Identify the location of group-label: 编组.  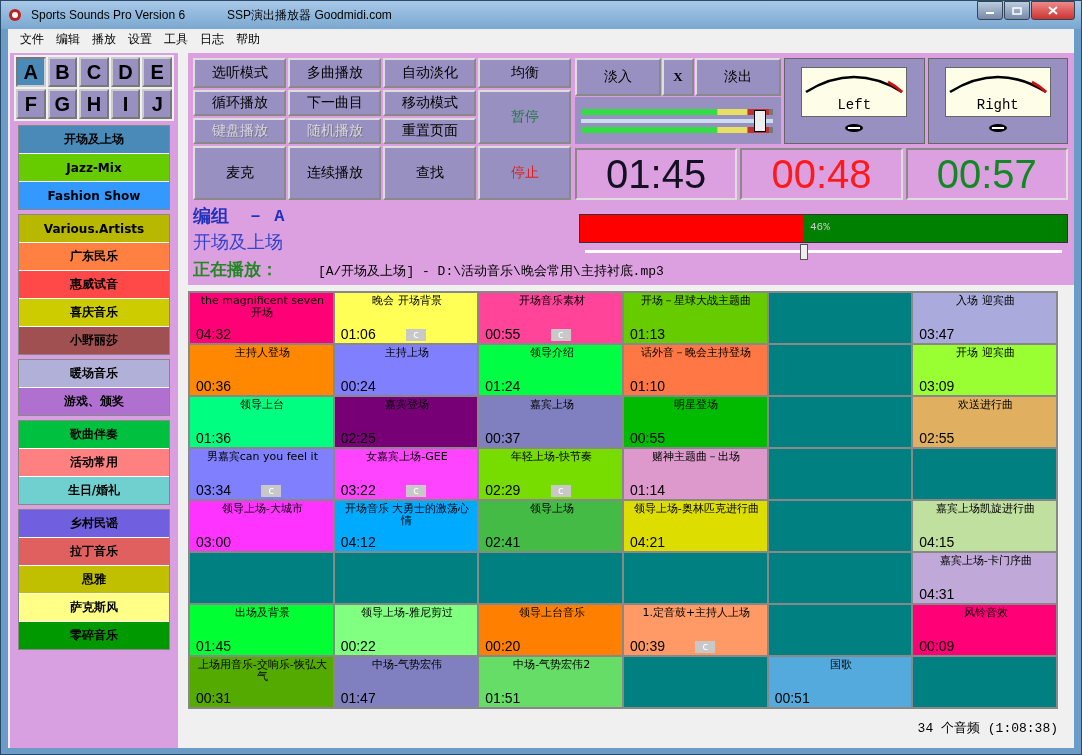
(211, 216).